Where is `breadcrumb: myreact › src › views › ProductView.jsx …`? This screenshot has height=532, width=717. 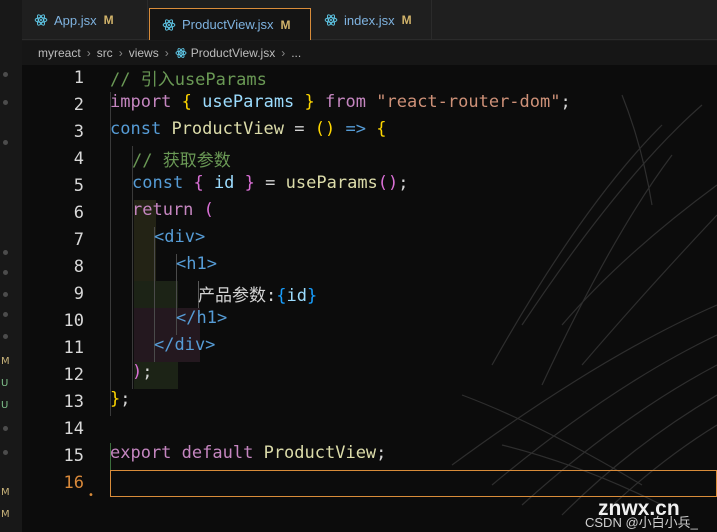 breadcrumb: myreact › src › views › ProductView.jsx … is located at coordinates (369, 53).